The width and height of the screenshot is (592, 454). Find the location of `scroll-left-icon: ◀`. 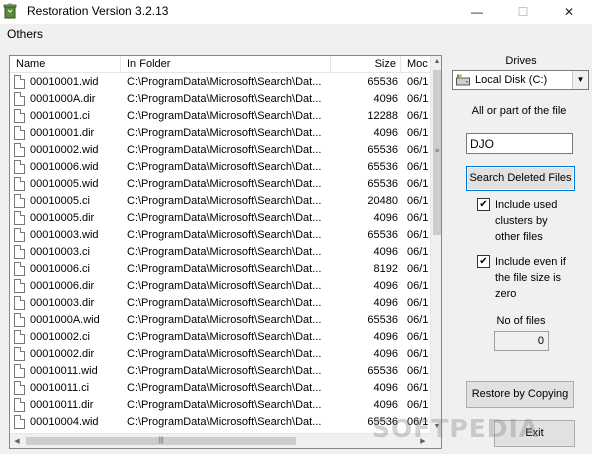

scroll-left-icon: ◀ is located at coordinates (17, 441).